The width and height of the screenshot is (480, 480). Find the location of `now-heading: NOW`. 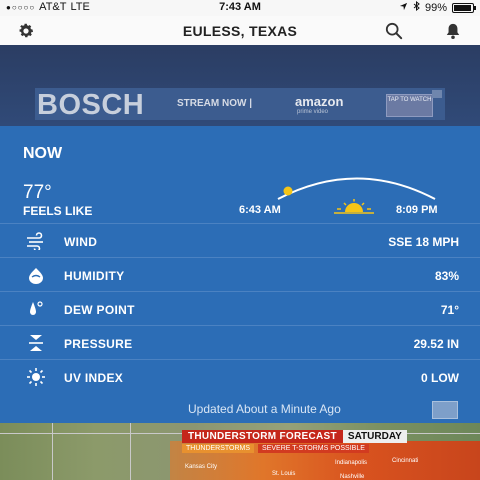

now-heading: NOW is located at coordinates (43, 153).